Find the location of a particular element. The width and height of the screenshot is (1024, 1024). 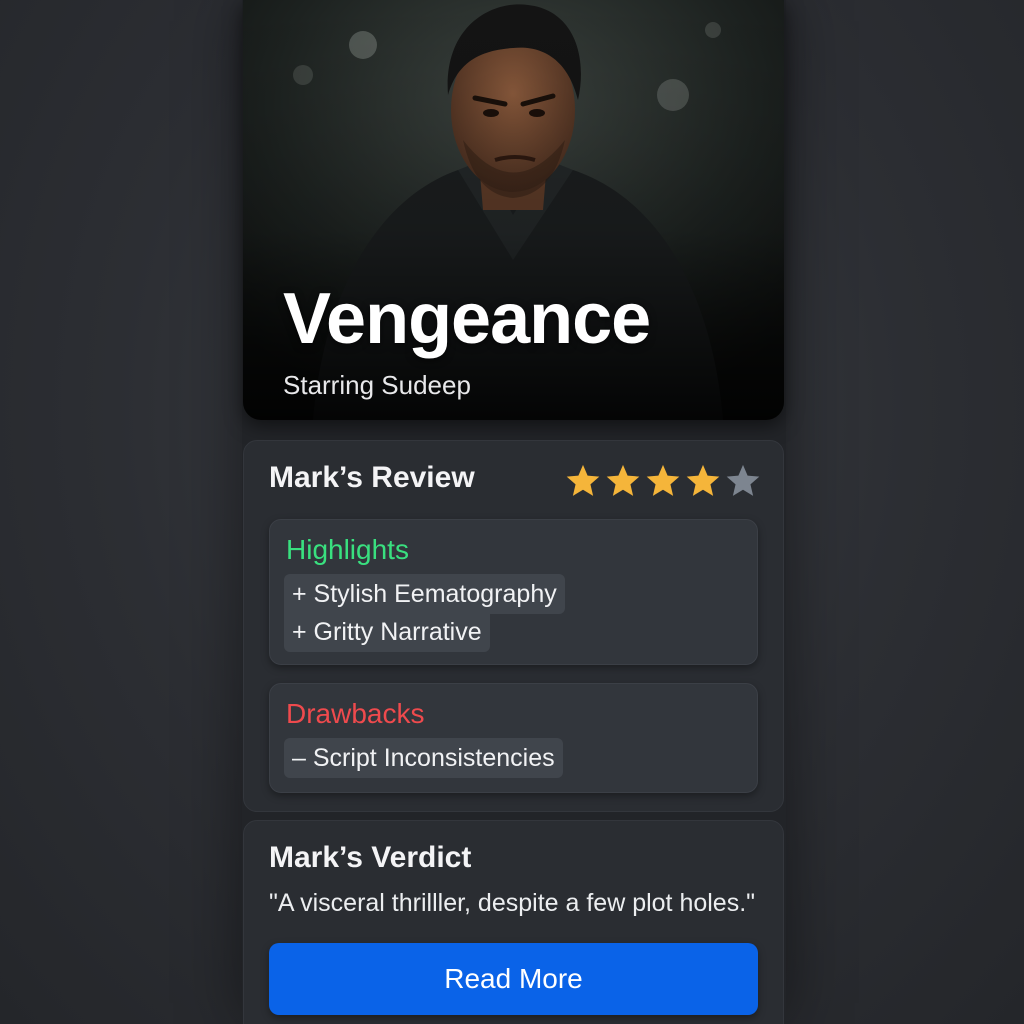

highlight-item: + Gritty Narrative is located at coordinates (387, 632).